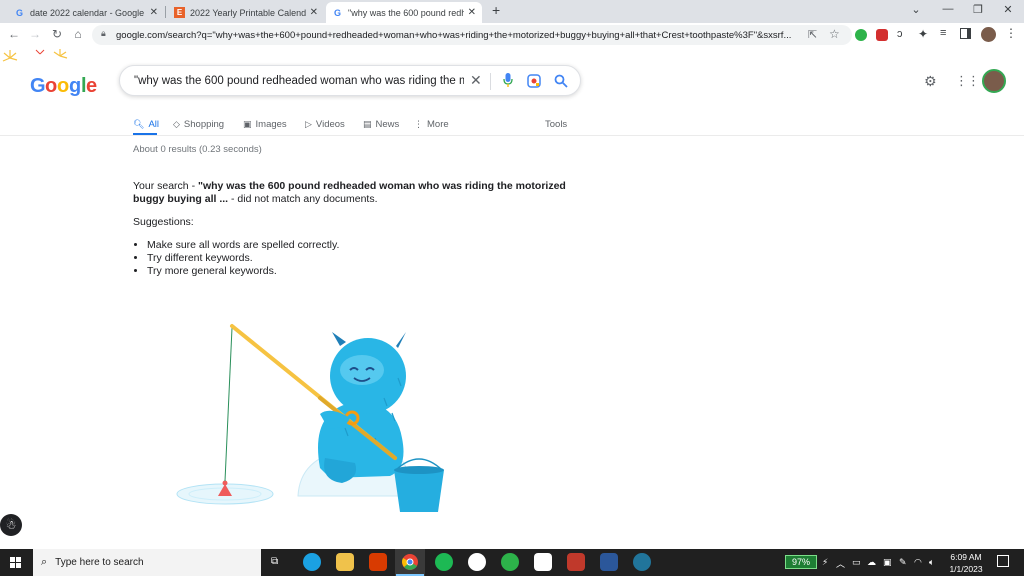 This screenshot has height=576, width=1024. What do you see at coordinates (410, 562) in the screenshot?
I see `chrome-browser-icon` at bounding box center [410, 562].